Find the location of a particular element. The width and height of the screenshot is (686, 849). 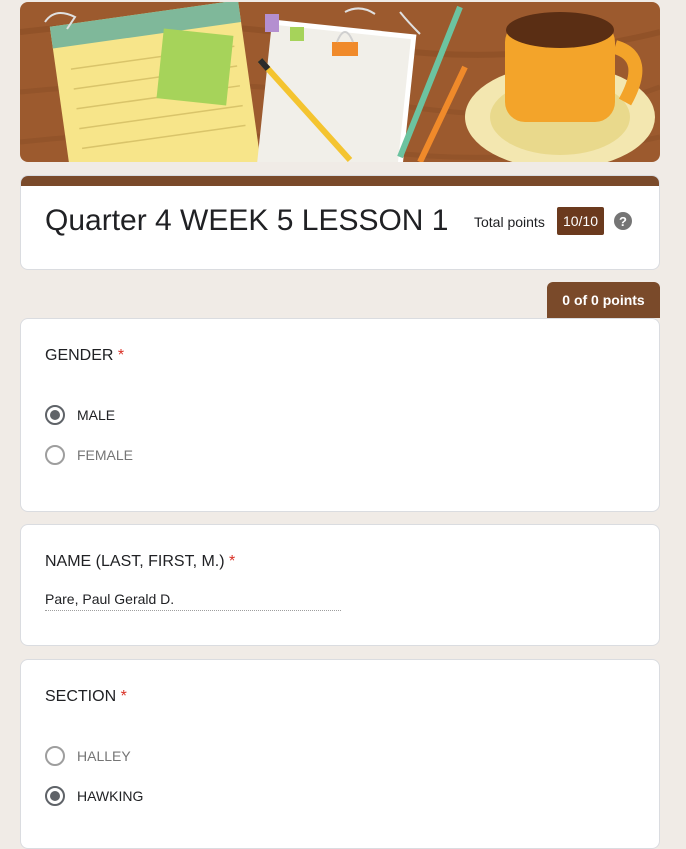

section-points-tab: 0 of 0 points is located at coordinates (603, 300).